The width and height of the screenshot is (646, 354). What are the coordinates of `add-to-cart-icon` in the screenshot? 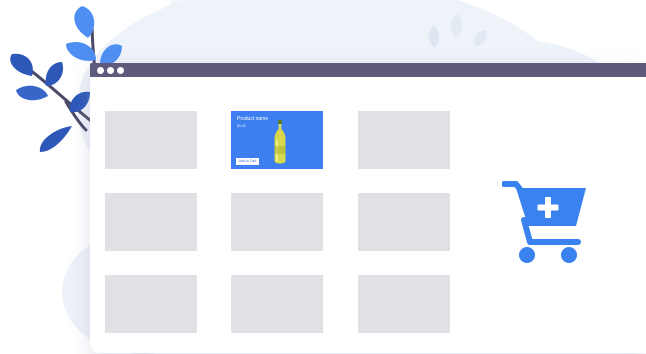 It's located at (544, 222).